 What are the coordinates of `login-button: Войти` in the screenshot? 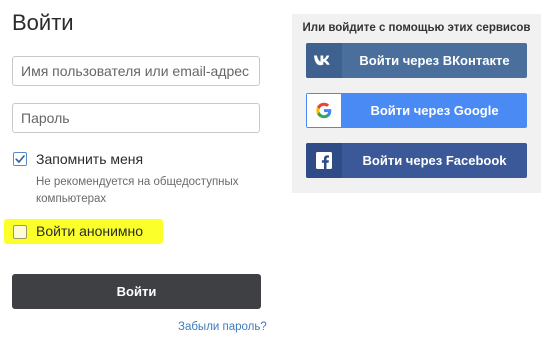 It's located at (136, 291).